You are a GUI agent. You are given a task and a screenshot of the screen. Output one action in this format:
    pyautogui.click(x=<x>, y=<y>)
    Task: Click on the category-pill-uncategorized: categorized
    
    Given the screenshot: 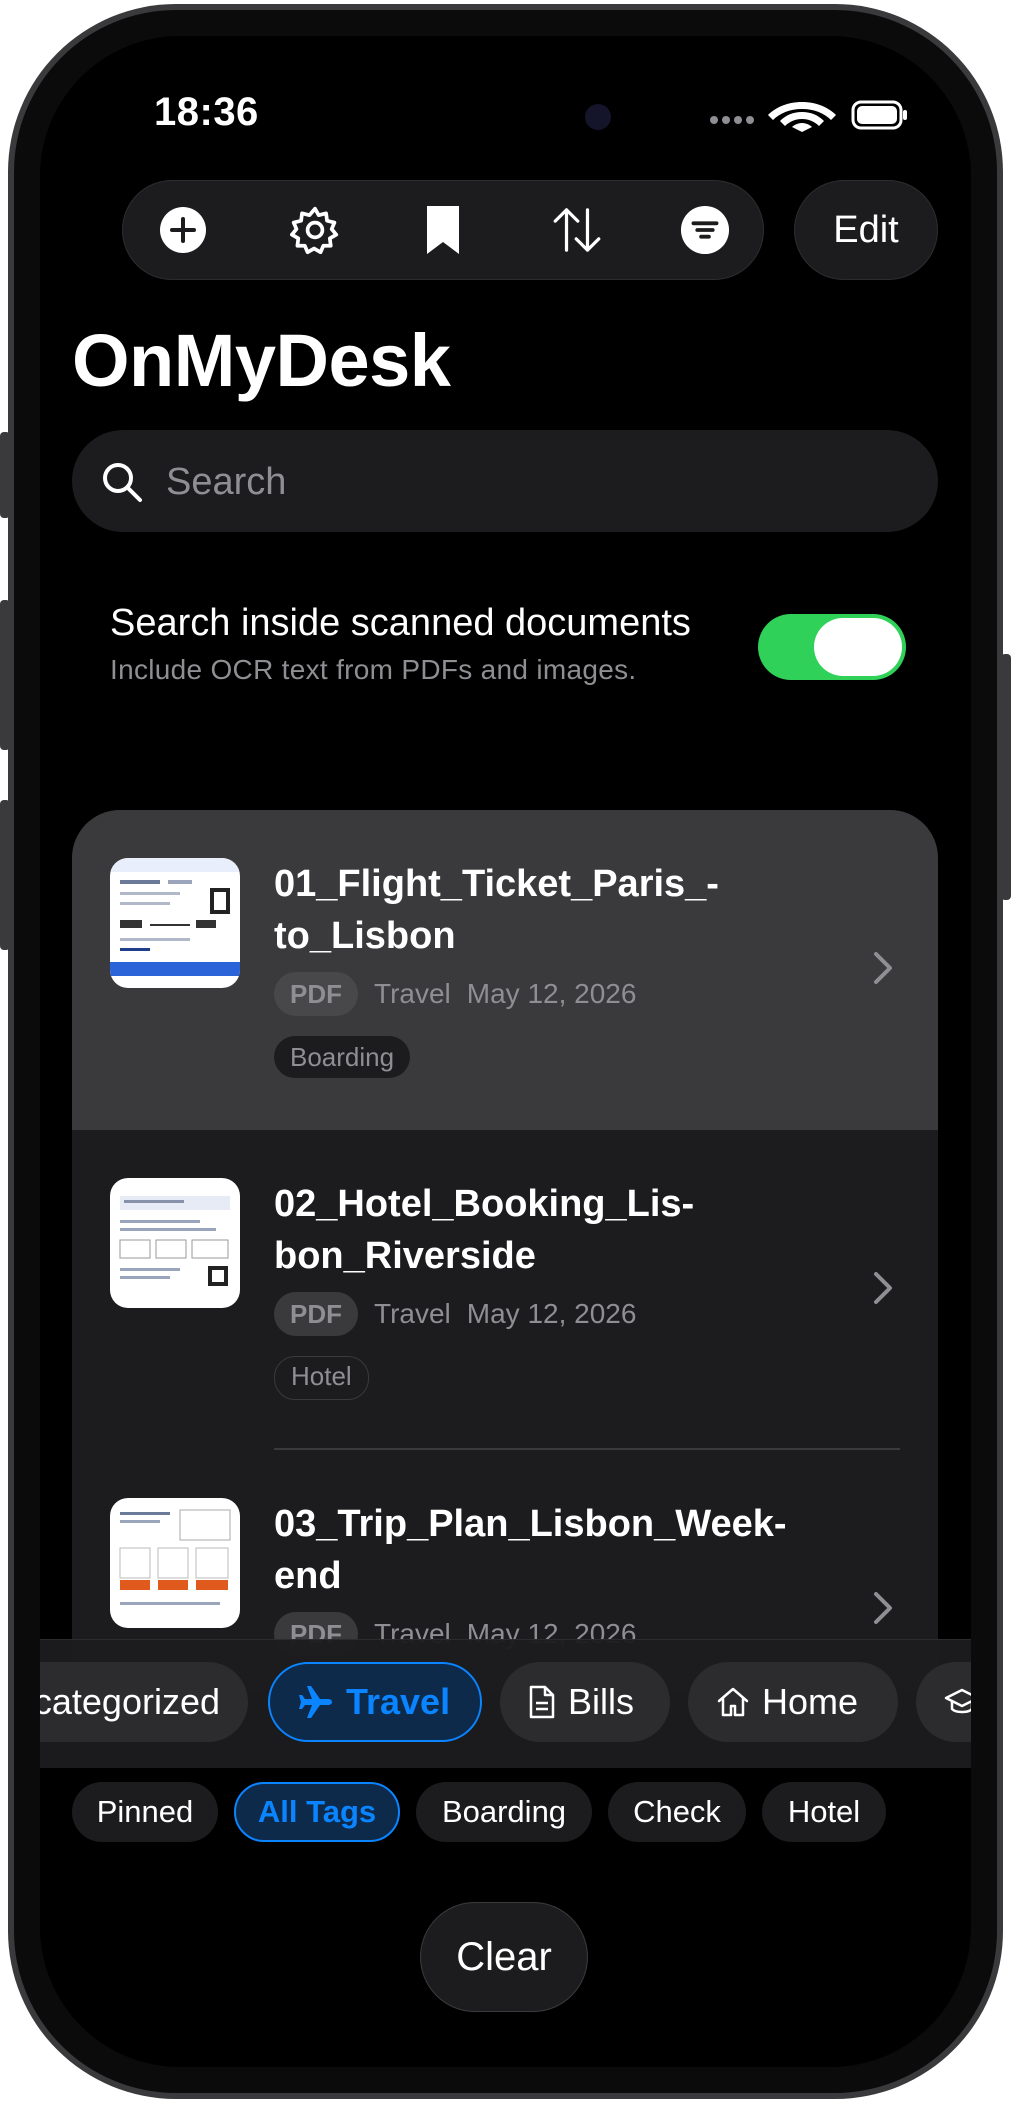 What is the action you would take?
    pyautogui.click(x=144, y=1702)
    